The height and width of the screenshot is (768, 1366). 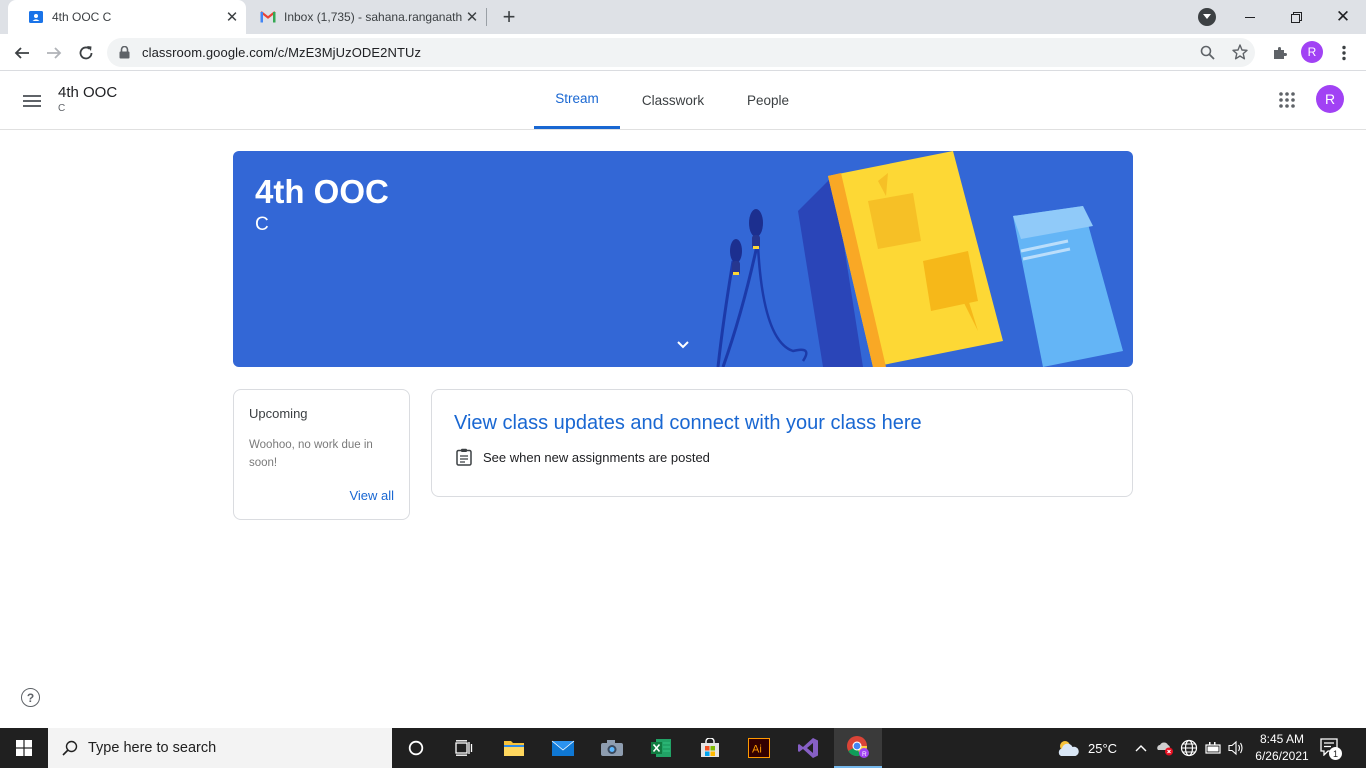 I want to click on tab-label: People, so click(x=768, y=100).